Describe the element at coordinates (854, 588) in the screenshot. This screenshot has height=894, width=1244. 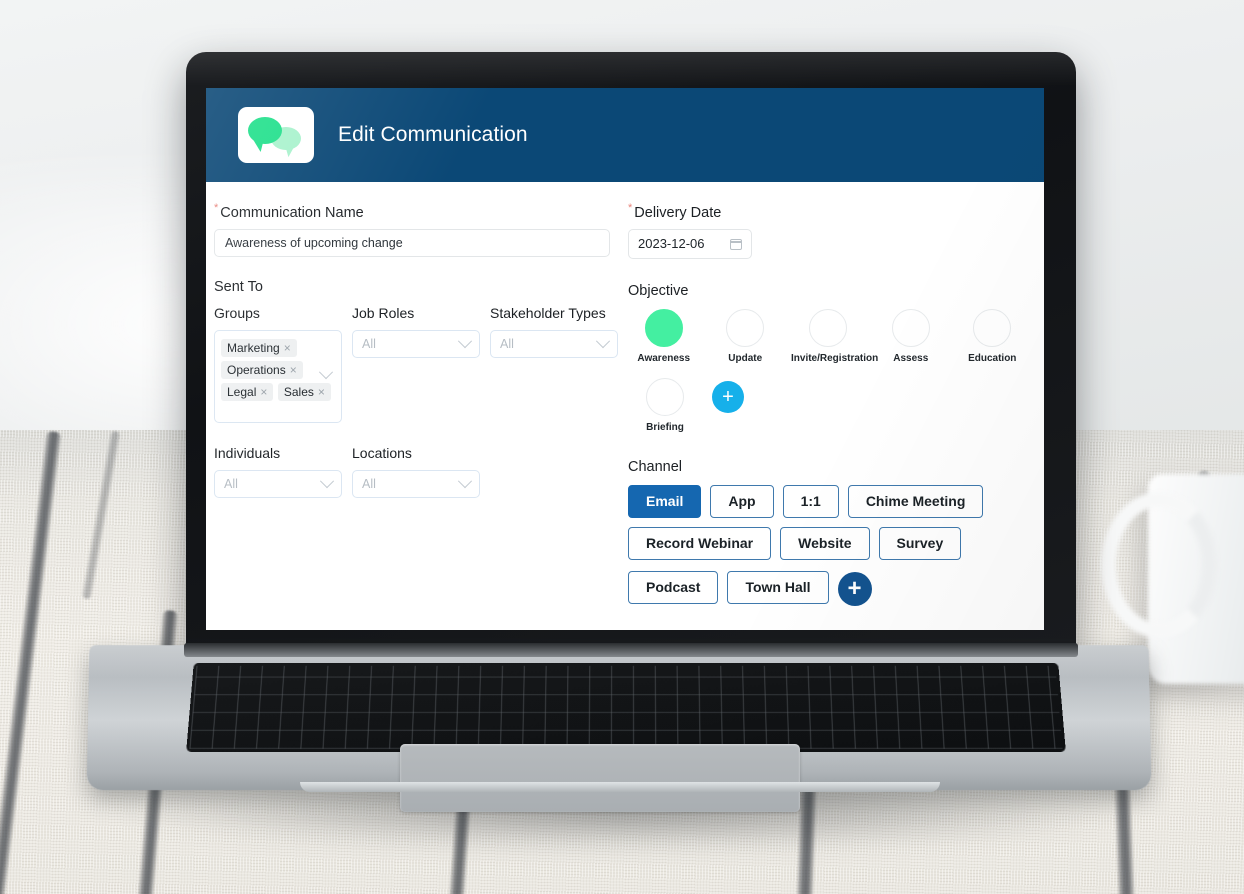
I see `add-channel-button: +` at that location.